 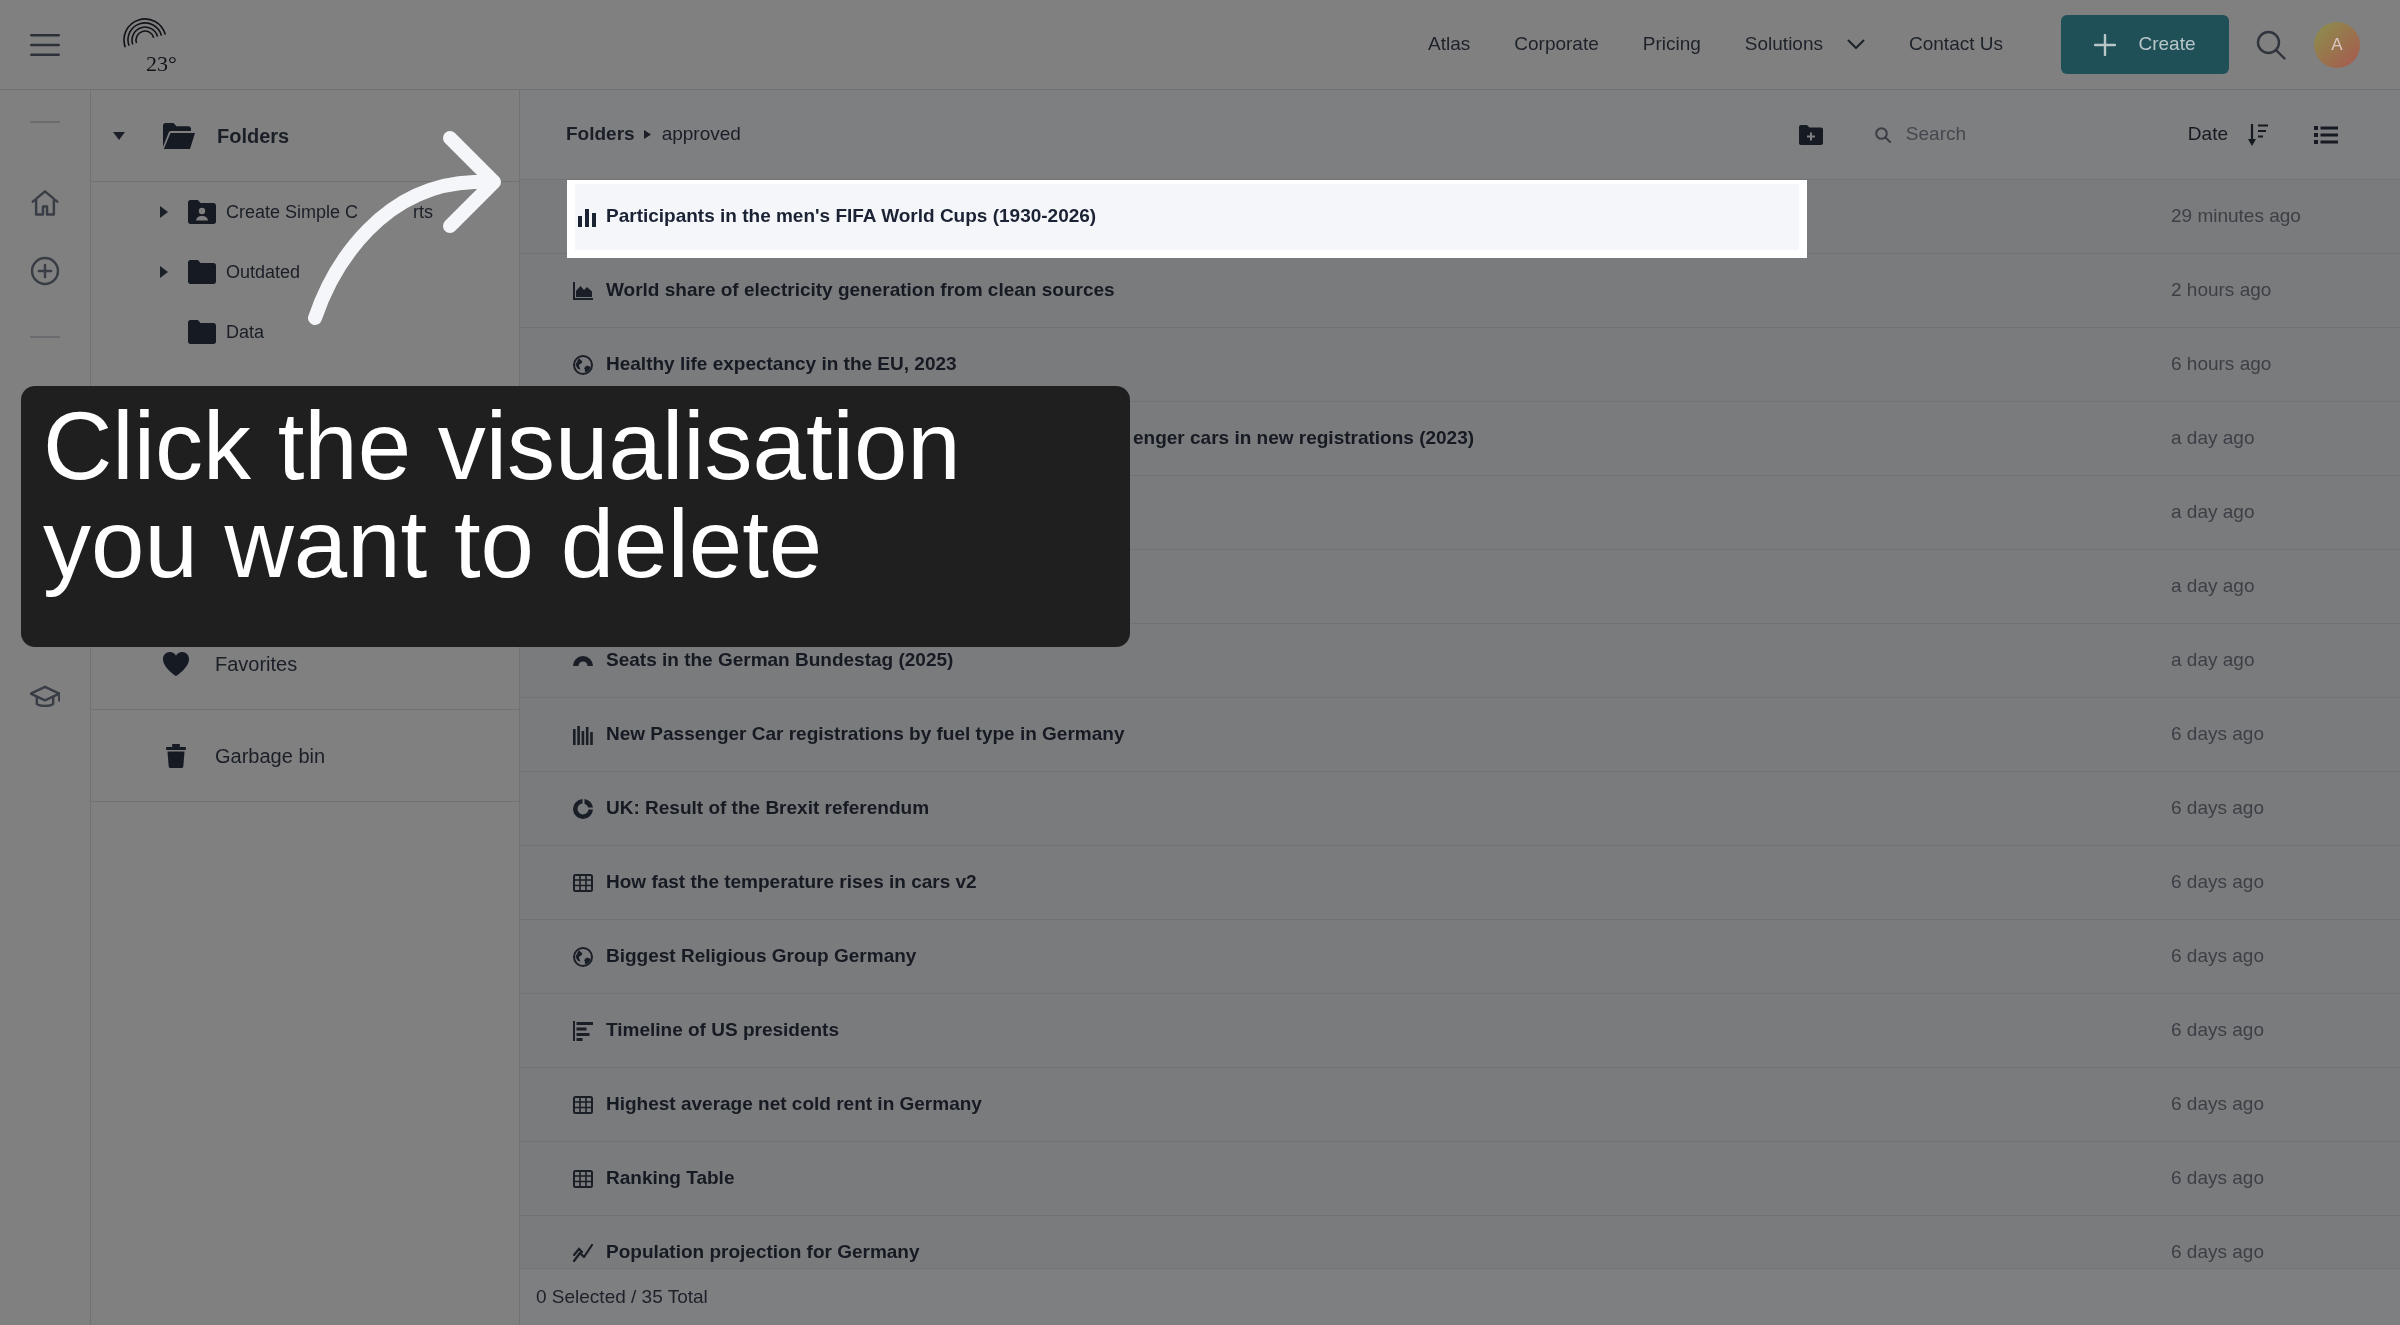 I want to click on visualisation-title: Population projection for Germany, so click(x=763, y=1252).